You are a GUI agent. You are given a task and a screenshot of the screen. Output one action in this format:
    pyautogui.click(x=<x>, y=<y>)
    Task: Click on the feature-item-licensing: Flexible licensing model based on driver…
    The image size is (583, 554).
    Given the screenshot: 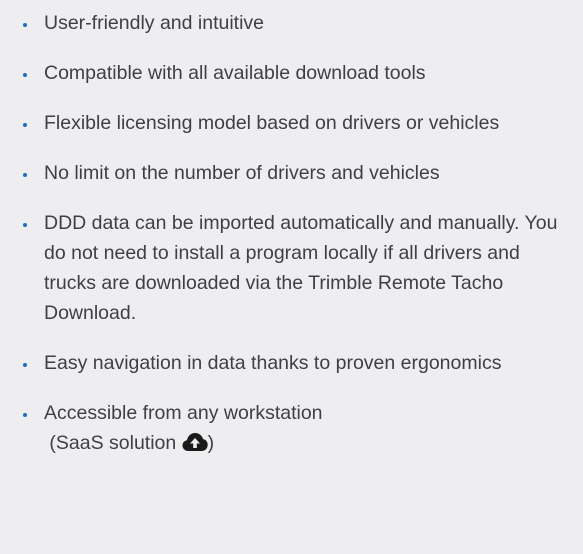 What is the action you would take?
    pyautogui.click(x=291, y=123)
    